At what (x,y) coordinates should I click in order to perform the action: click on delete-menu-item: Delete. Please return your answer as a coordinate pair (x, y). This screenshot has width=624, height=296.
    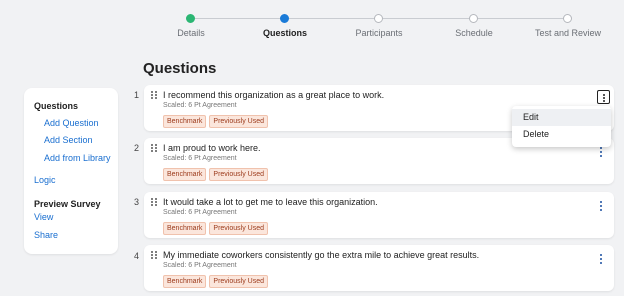
    Looking at the image, I should click on (561, 134).